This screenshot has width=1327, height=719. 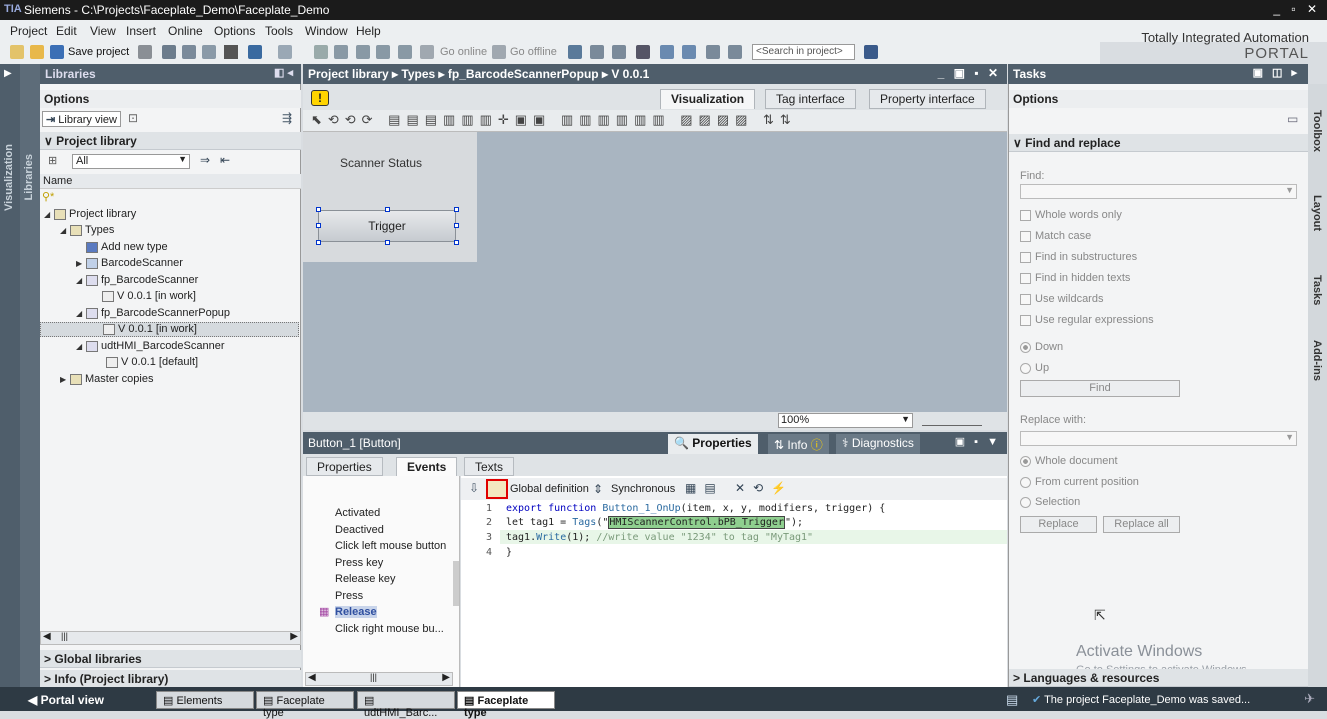 I want to click on visualization-side-tab: ▶ Visualization, so click(x=10, y=375).